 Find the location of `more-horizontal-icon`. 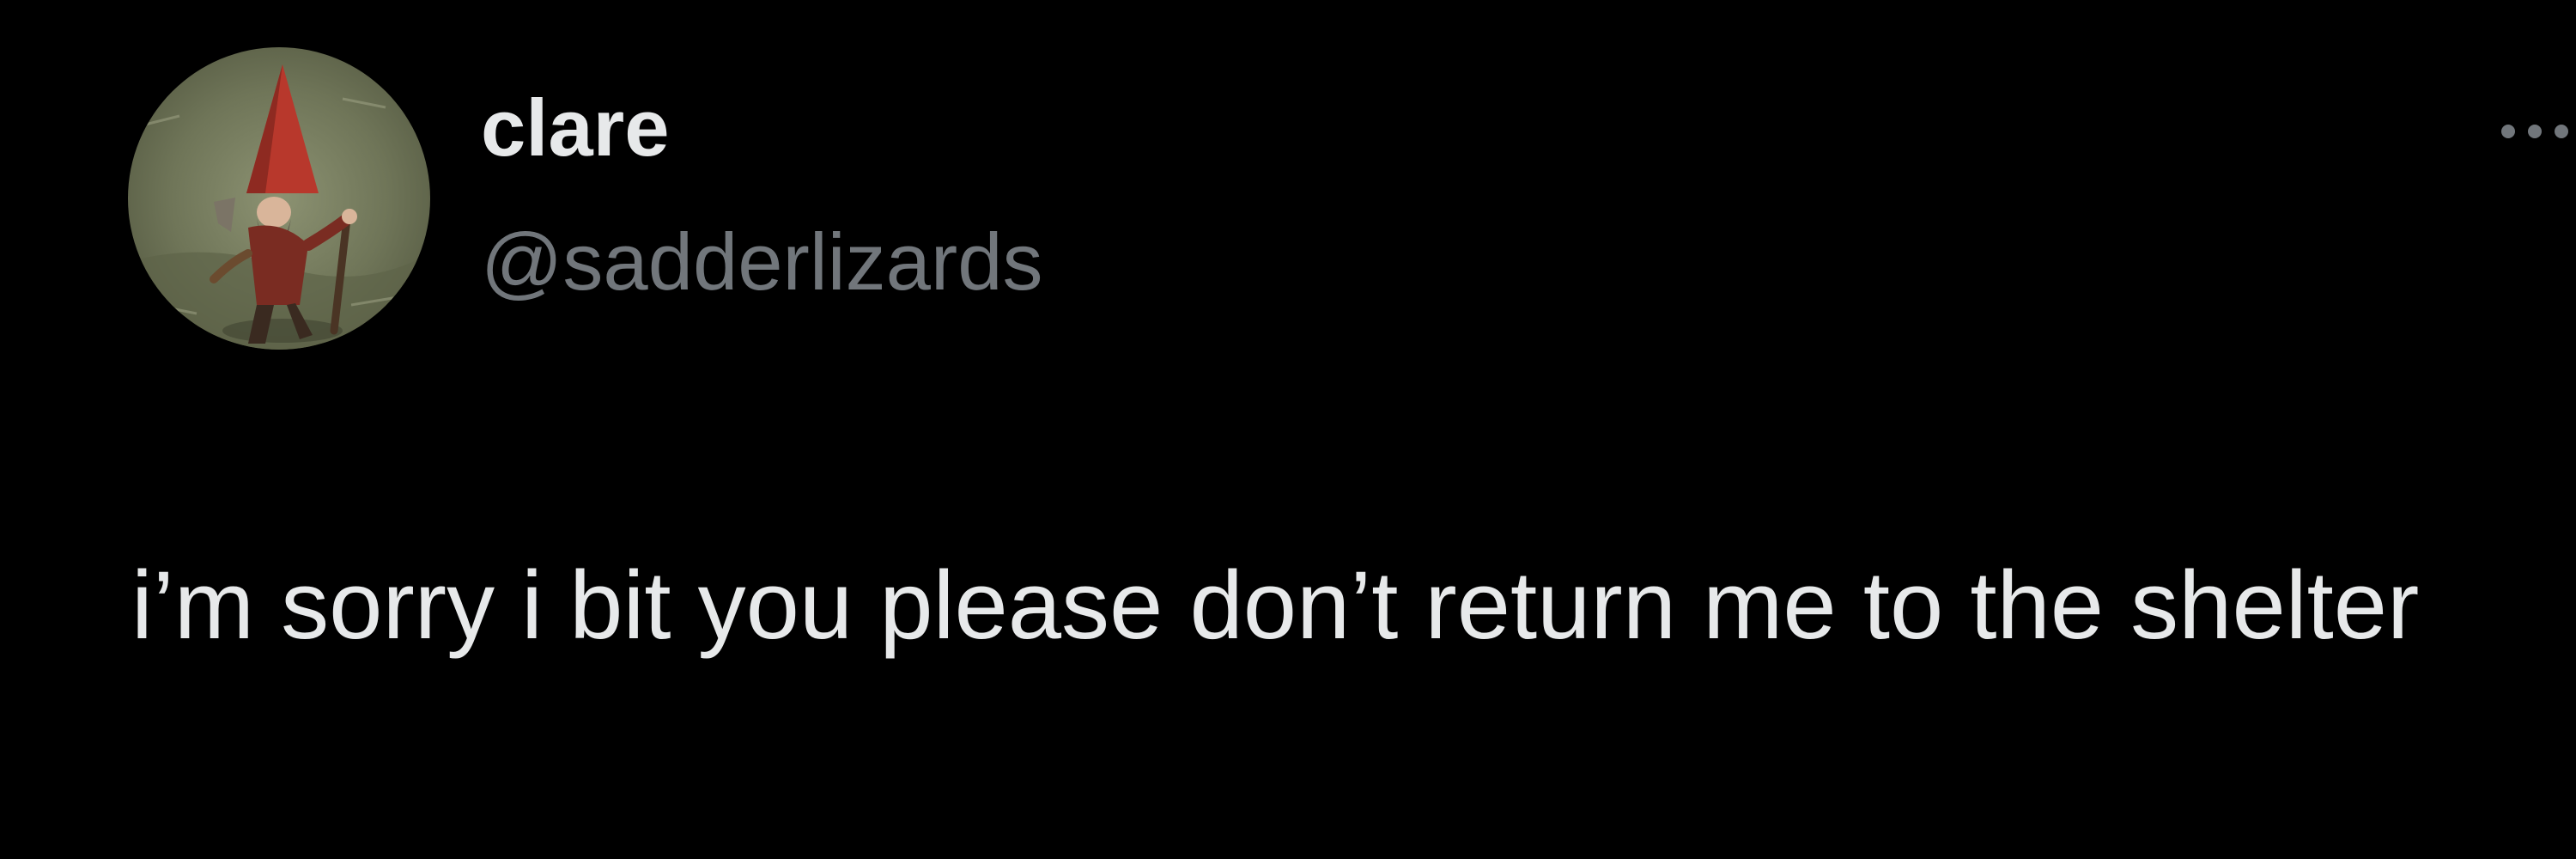

more-horizontal-icon is located at coordinates (2535, 132).